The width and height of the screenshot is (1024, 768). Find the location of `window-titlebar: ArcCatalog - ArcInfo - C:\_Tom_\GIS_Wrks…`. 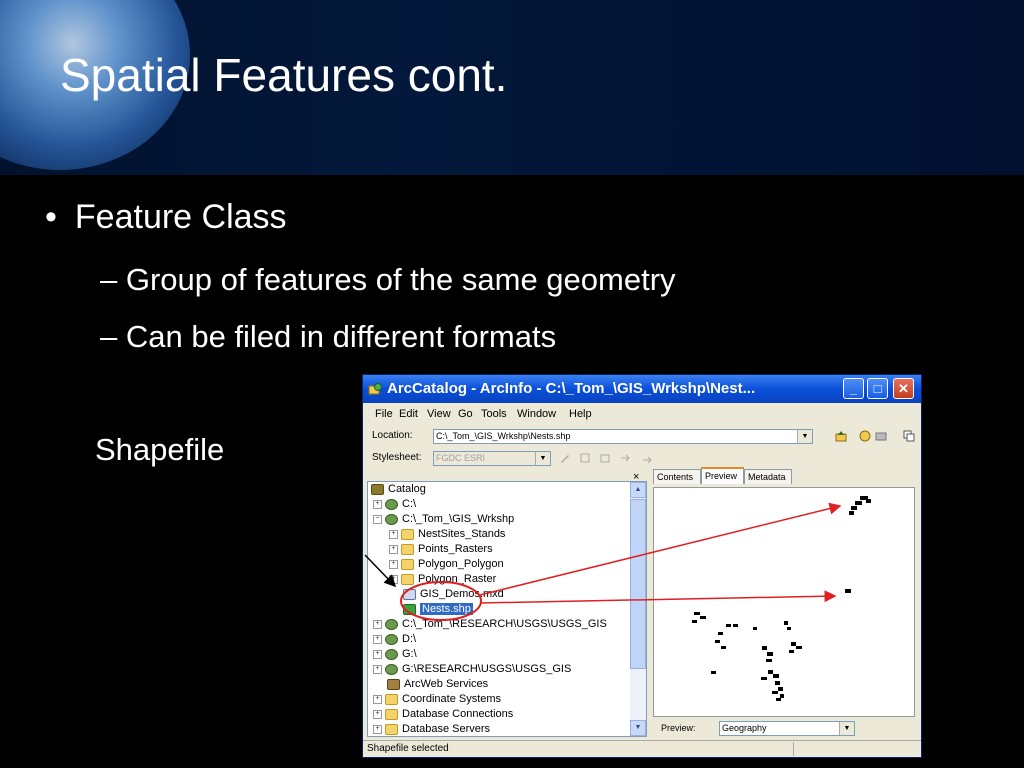

window-titlebar: ArcCatalog - ArcInfo - C:\_Tom_\GIS_Wrks… is located at coordinates (642, 389).